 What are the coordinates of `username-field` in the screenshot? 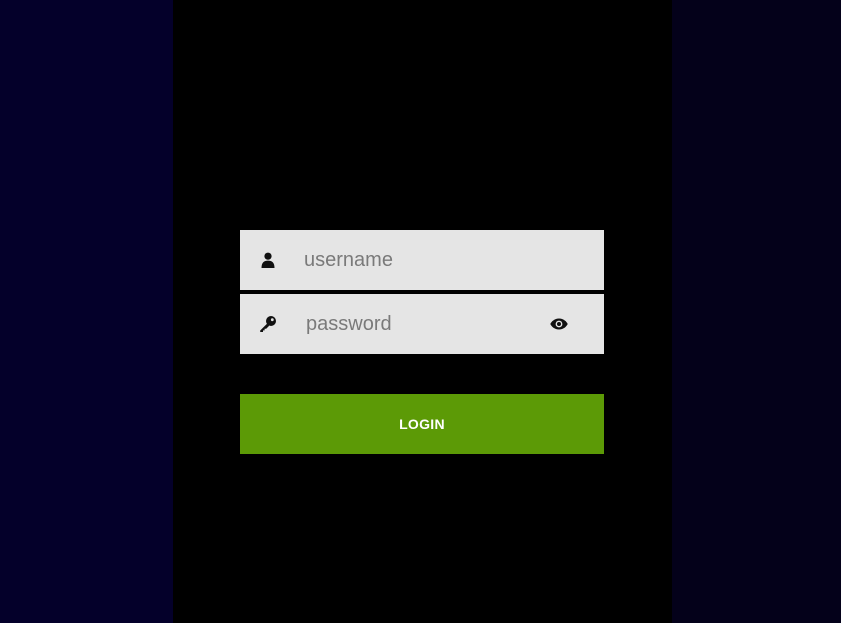 It's located at (422, 260).